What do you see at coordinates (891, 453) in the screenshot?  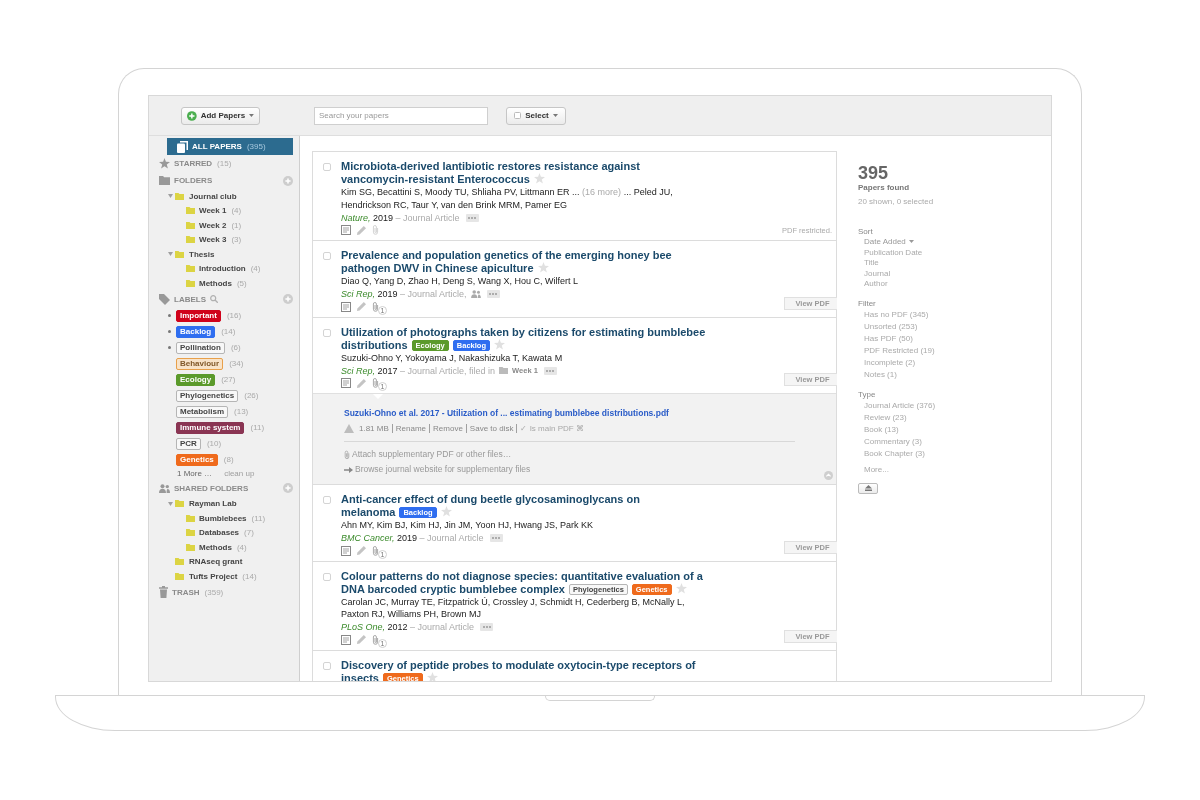 I see `type-option: Book Chapter (3)` at bounding box center [891, 453].